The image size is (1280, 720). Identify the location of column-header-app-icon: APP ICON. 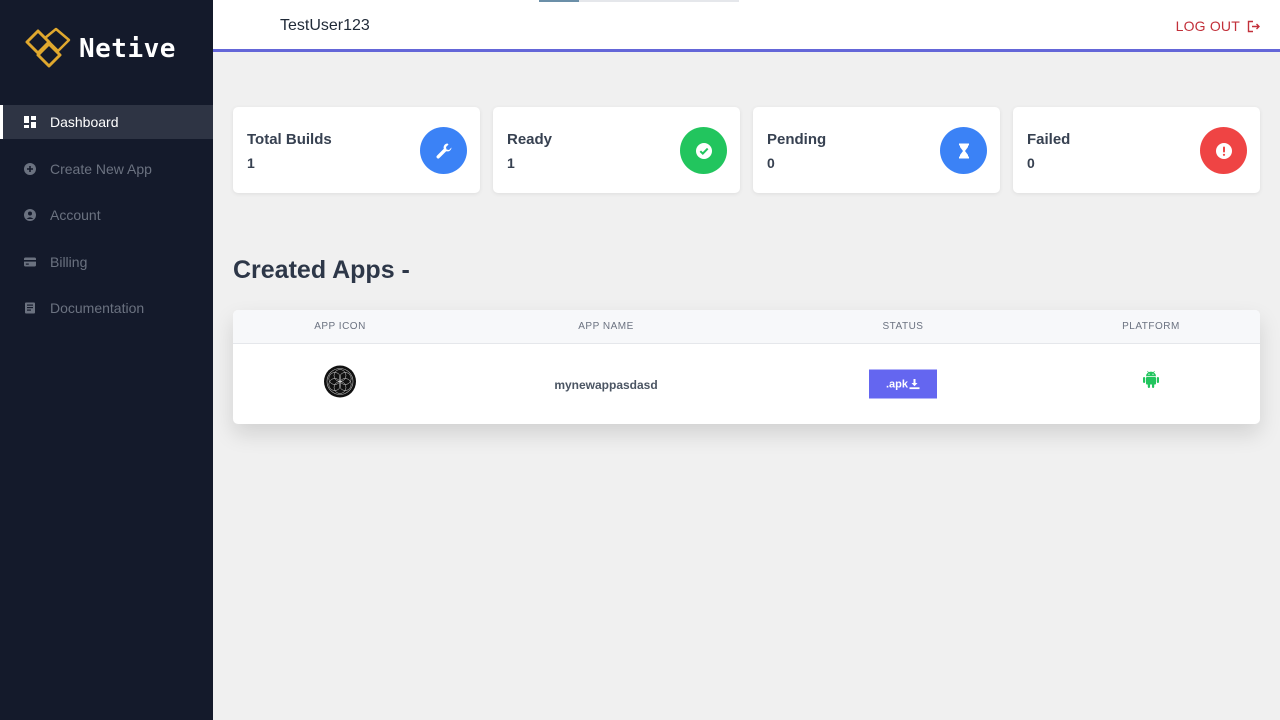
(340, 326).